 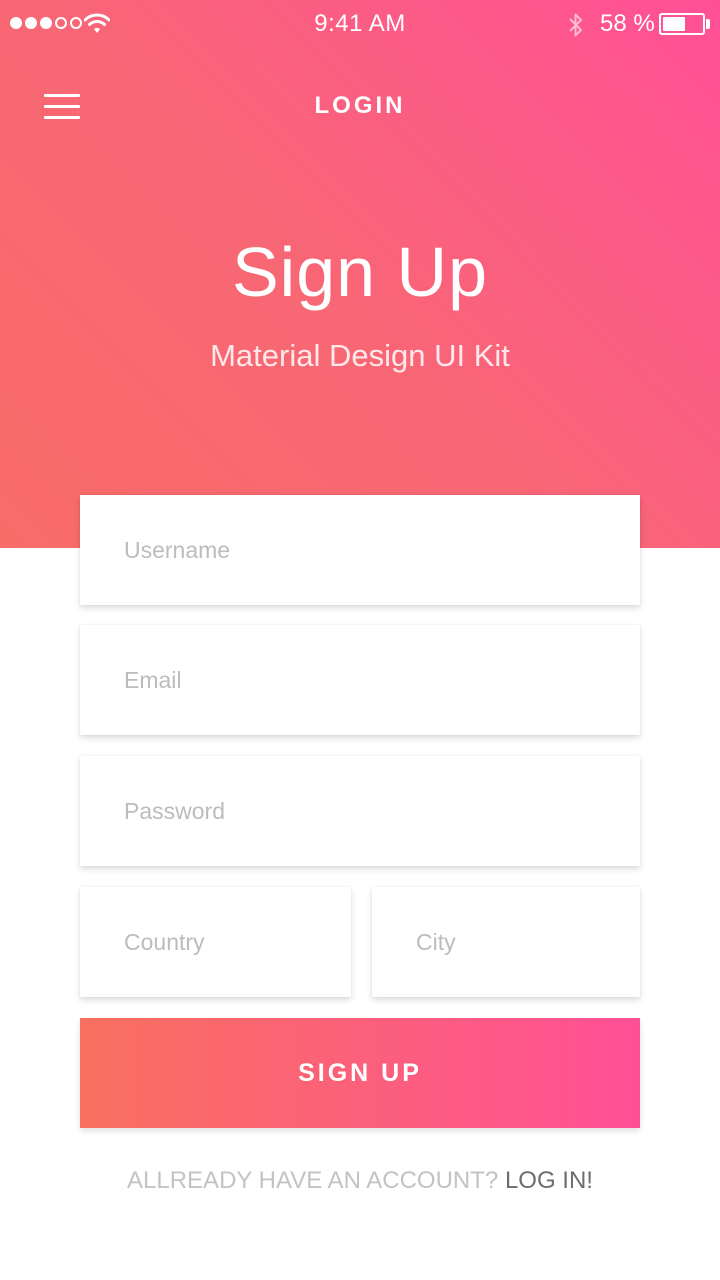 I want to click on battery-icon, so click(x=682, y=24).